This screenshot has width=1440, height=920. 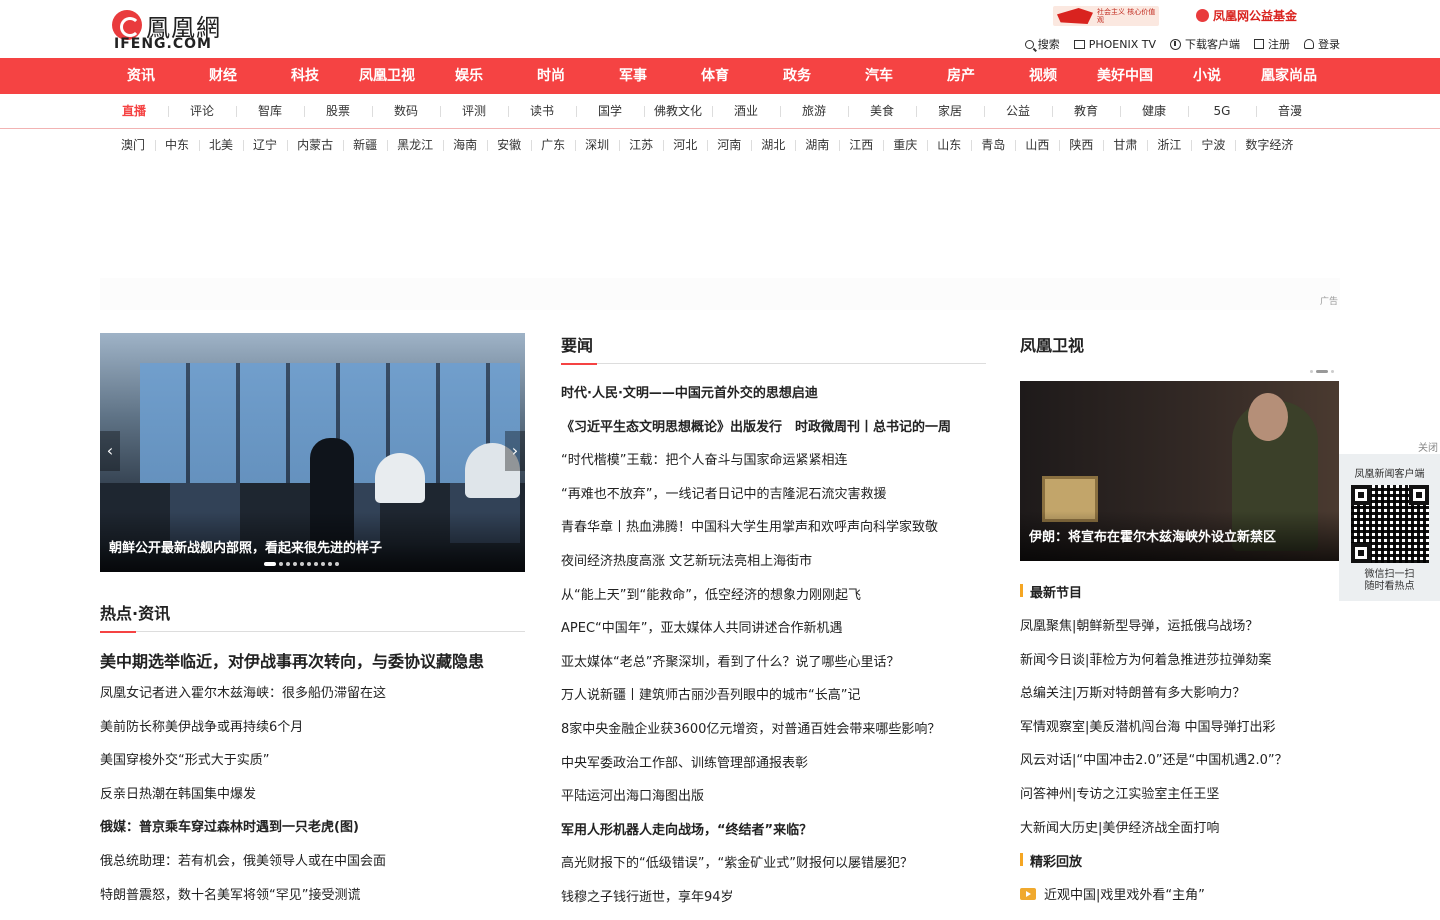 I want to click on main-nav-item: 视频, so click(x=1043, y=76).